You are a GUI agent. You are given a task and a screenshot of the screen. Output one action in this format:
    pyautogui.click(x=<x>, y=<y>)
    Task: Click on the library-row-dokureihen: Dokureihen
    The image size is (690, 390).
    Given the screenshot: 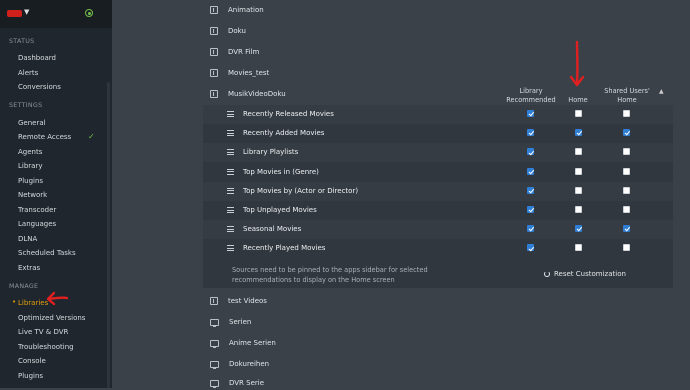 What is the action you would take?
    pyautogui.click(x=239, y=364)
    